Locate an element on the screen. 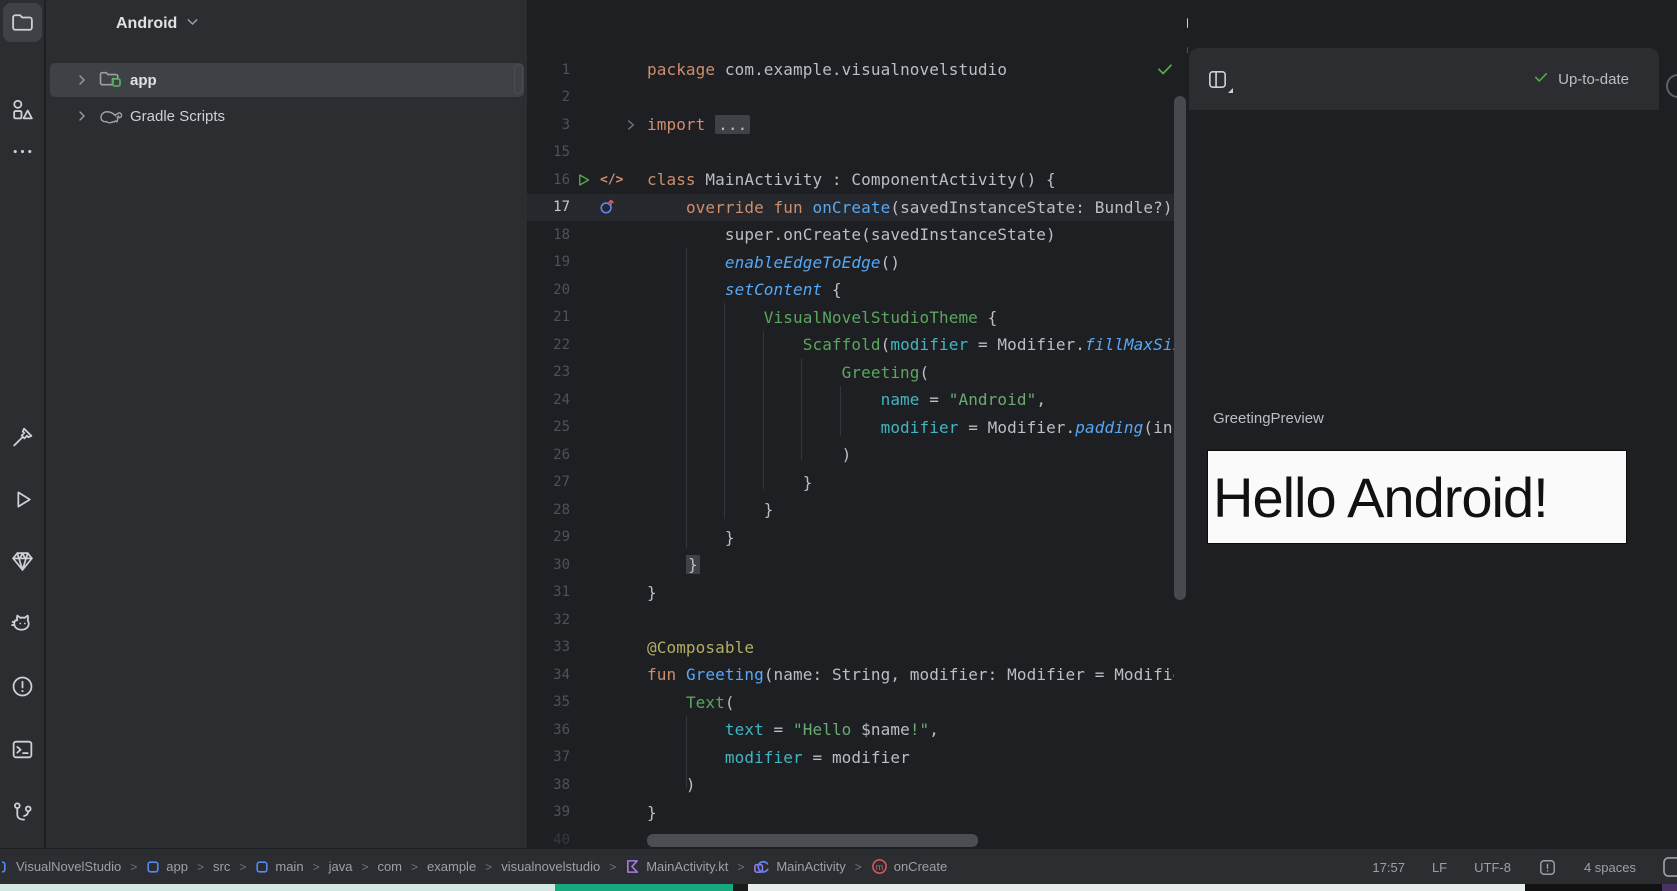  breadcrumb-label: main is located at coordinates (289, 866).